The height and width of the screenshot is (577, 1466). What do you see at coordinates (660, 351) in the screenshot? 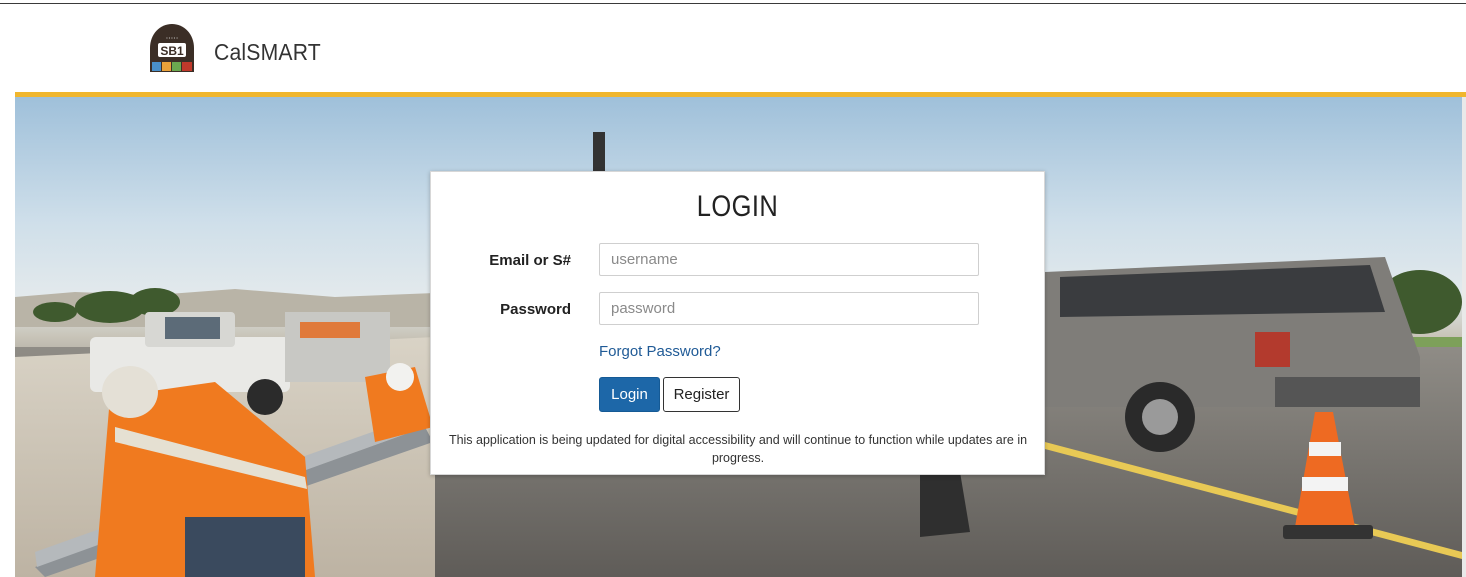
I see `forgot-password-link: Forgot Password?` at bounding box center [660, 351].